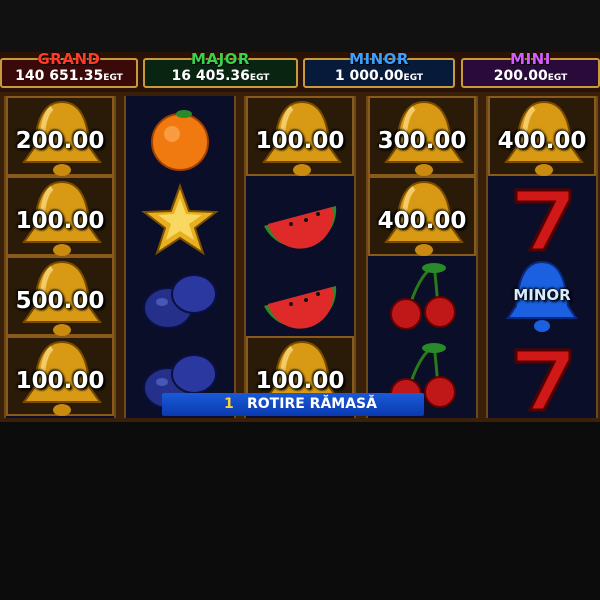 This screenshot has height=600, width=600. Describe the element at coordinates (300, 26) in the screenshot. I see `top-bar` at that location.